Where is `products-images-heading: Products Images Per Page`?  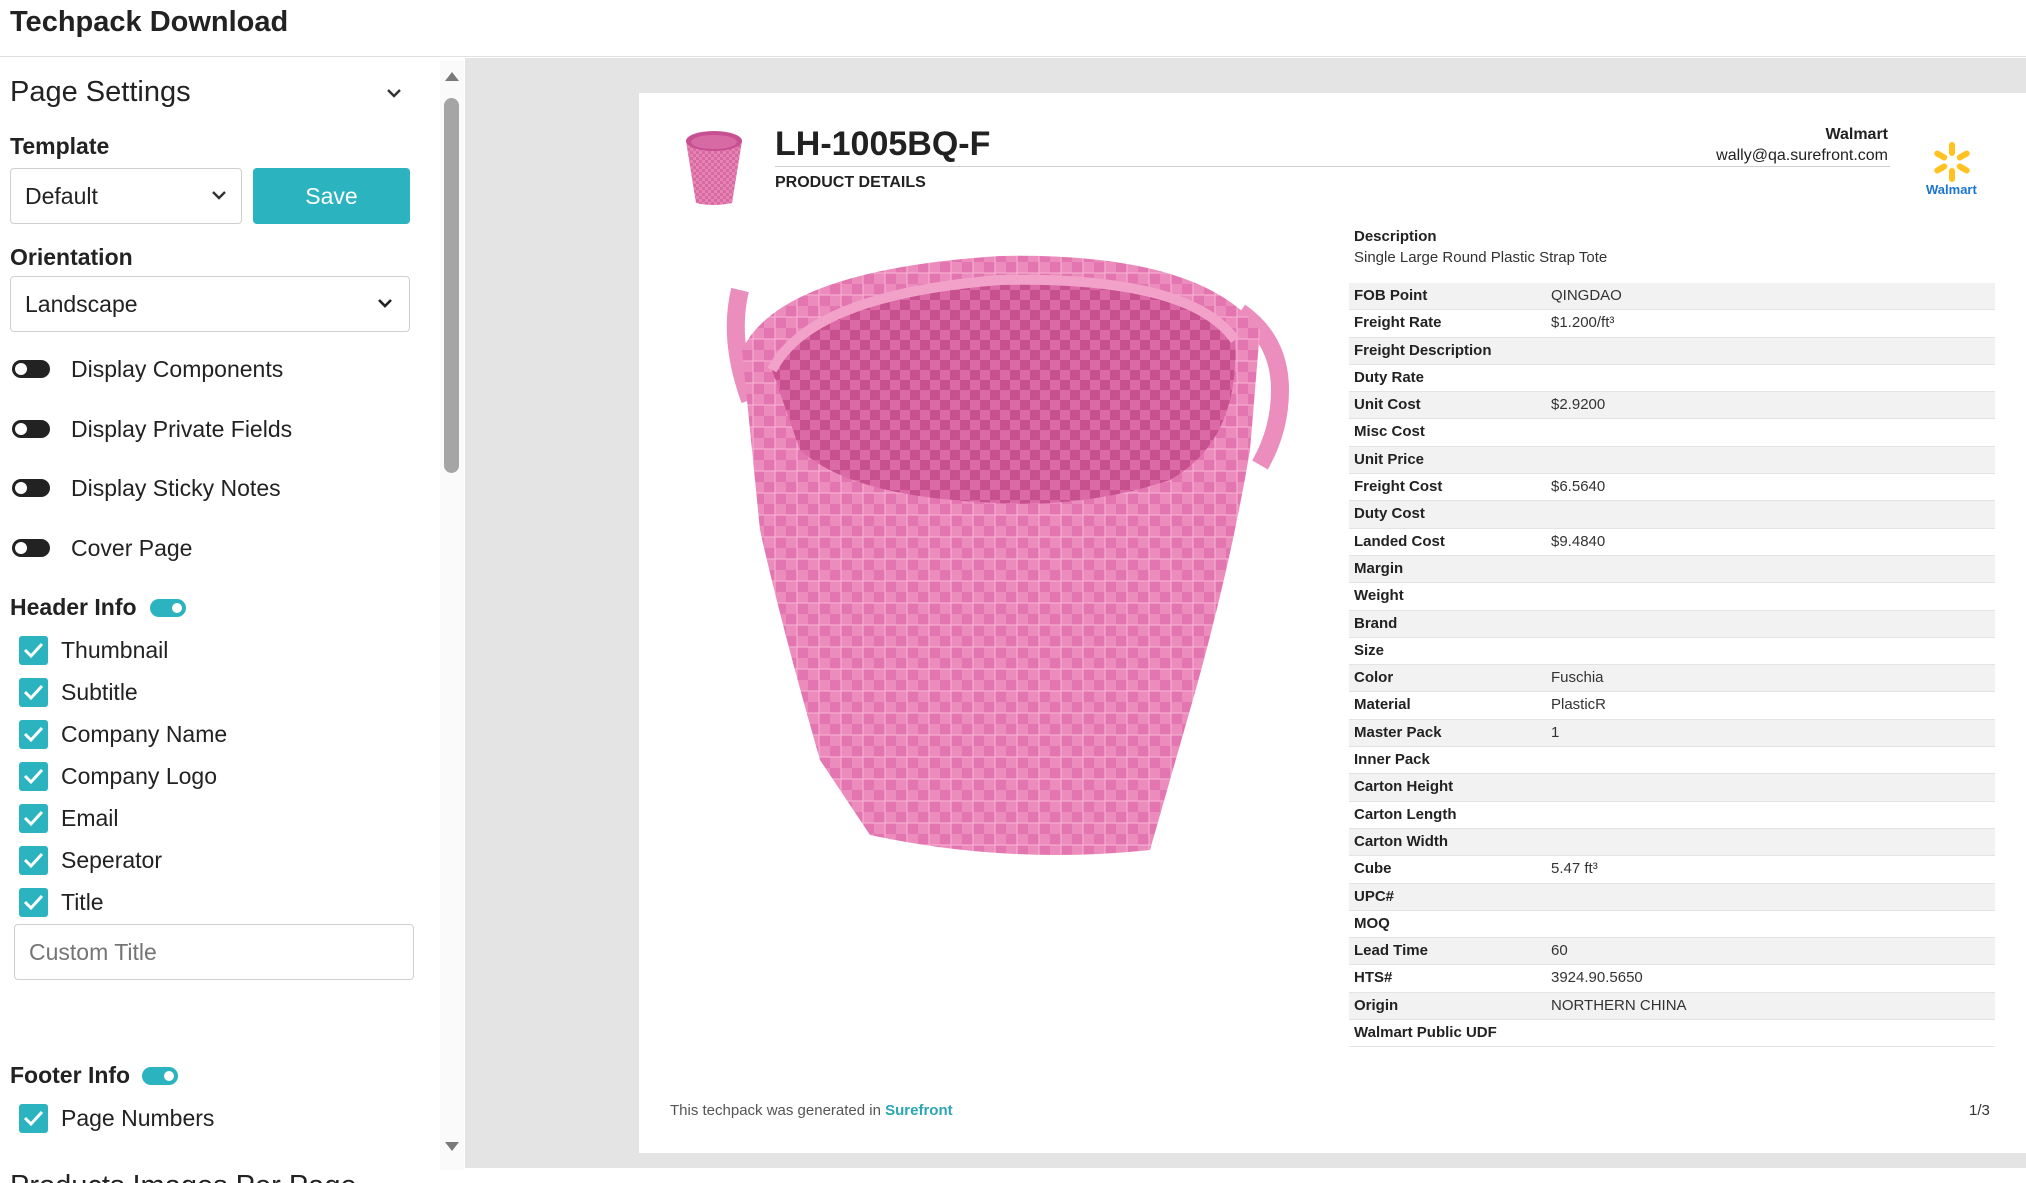 products-images-heading: Products Images Per Page is located at coordinates (183, 1176).